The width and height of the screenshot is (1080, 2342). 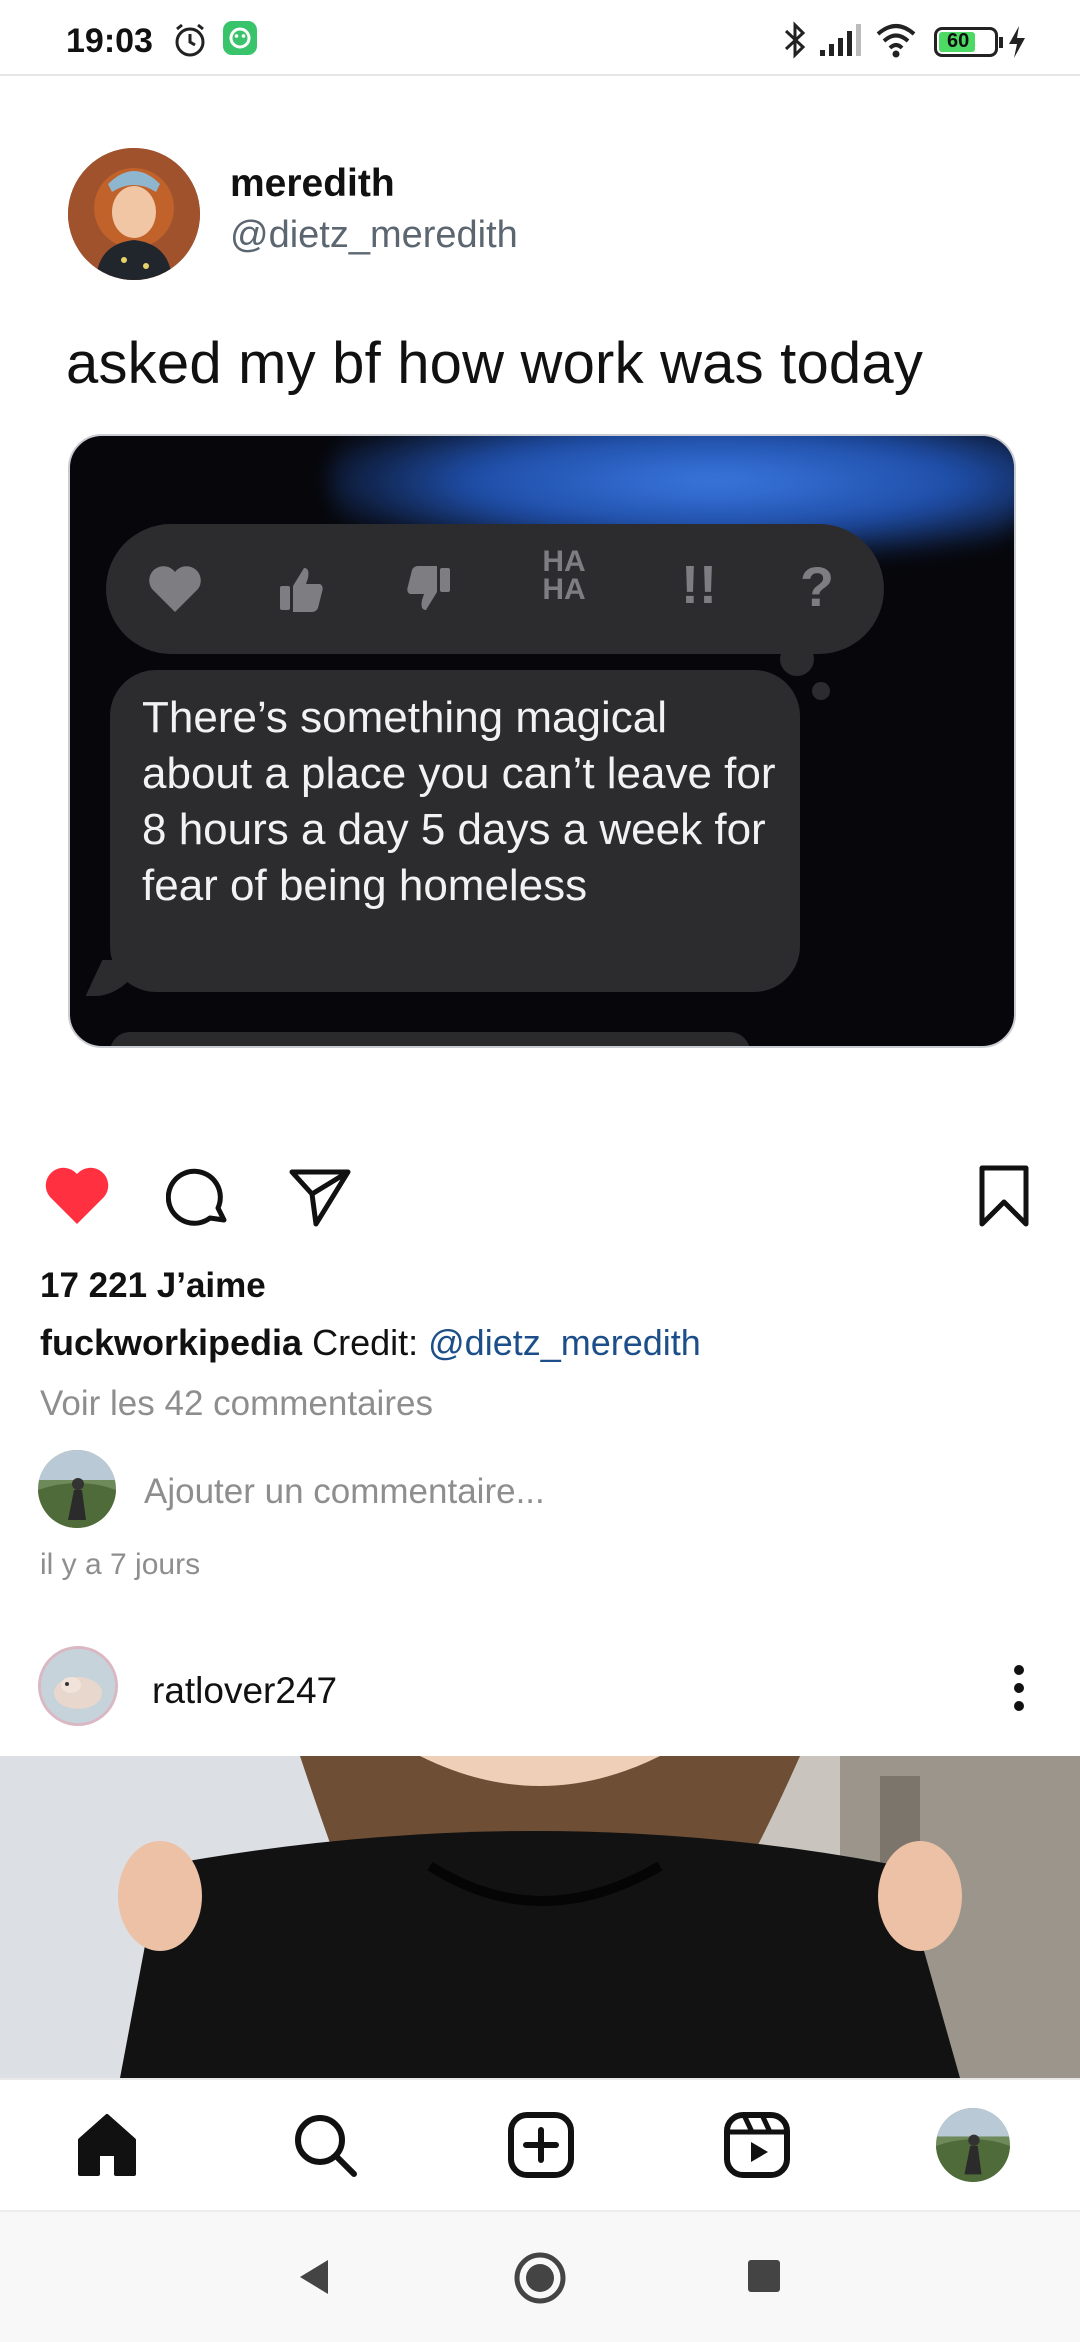 What do you see at coordinates (1019, 1688) in the screenshot?
I see `more-options-icon` at bounding box center [1019, 1688].